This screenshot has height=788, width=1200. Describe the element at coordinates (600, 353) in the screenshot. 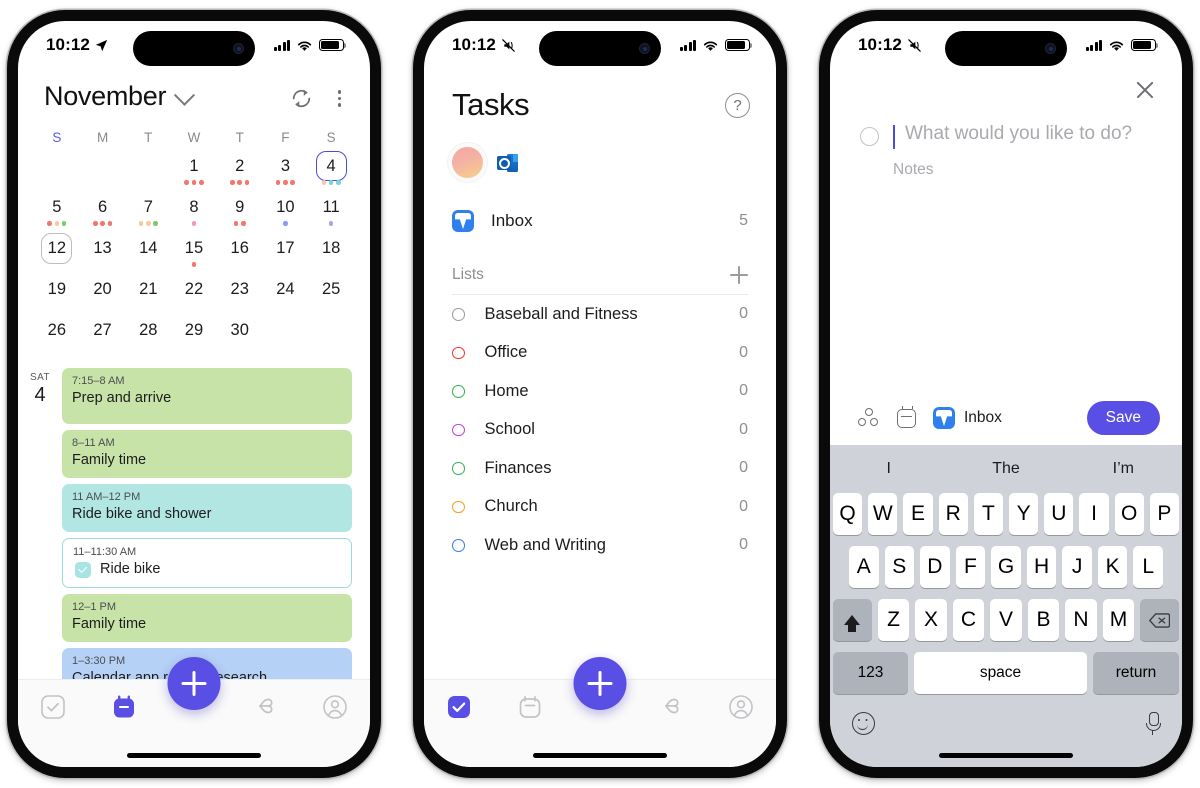

I see `list-item: Office 0` at that location.